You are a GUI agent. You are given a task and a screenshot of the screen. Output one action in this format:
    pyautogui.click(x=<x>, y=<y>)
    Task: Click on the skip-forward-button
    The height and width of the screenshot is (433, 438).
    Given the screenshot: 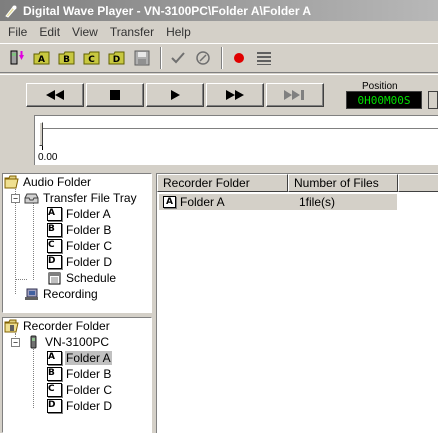 What is the action you would take?
    pyautogui.click(x=295, y=95)
    